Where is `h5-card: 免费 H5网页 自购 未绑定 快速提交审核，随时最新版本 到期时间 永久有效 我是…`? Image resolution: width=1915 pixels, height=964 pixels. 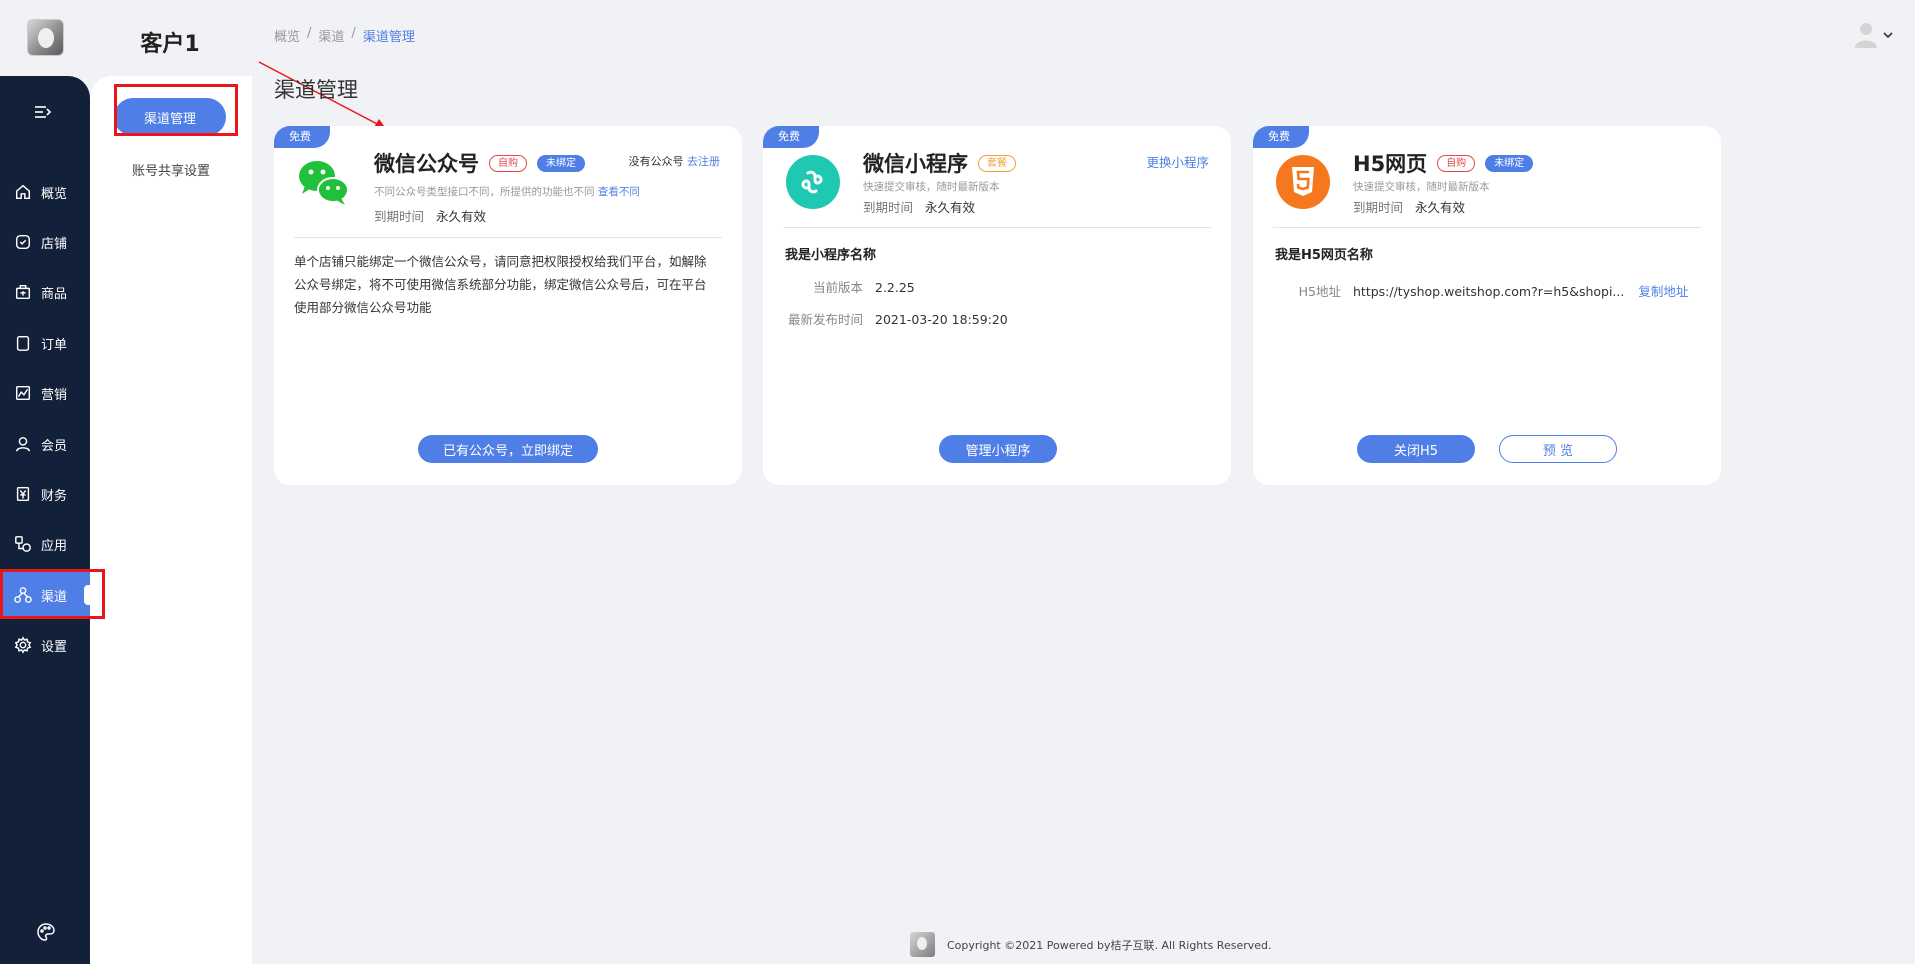
h5-card: 免费 H5网页 自购 未绑定 快速提交审核，随时最新版本 到期时间 永久有效 我是… is located at coordinates (1487, 305).